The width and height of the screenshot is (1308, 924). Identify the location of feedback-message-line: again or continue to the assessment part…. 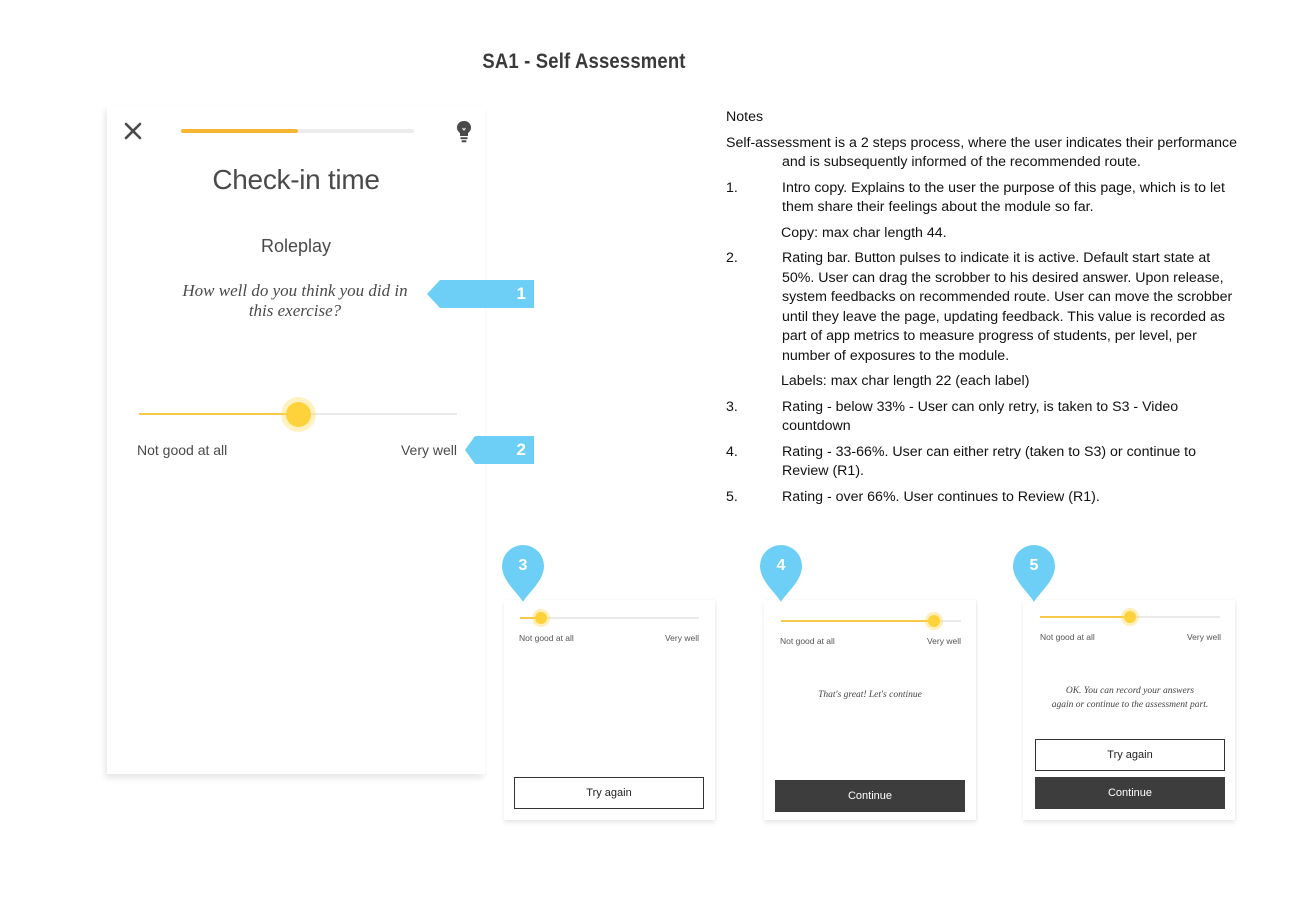
(1130, 705).